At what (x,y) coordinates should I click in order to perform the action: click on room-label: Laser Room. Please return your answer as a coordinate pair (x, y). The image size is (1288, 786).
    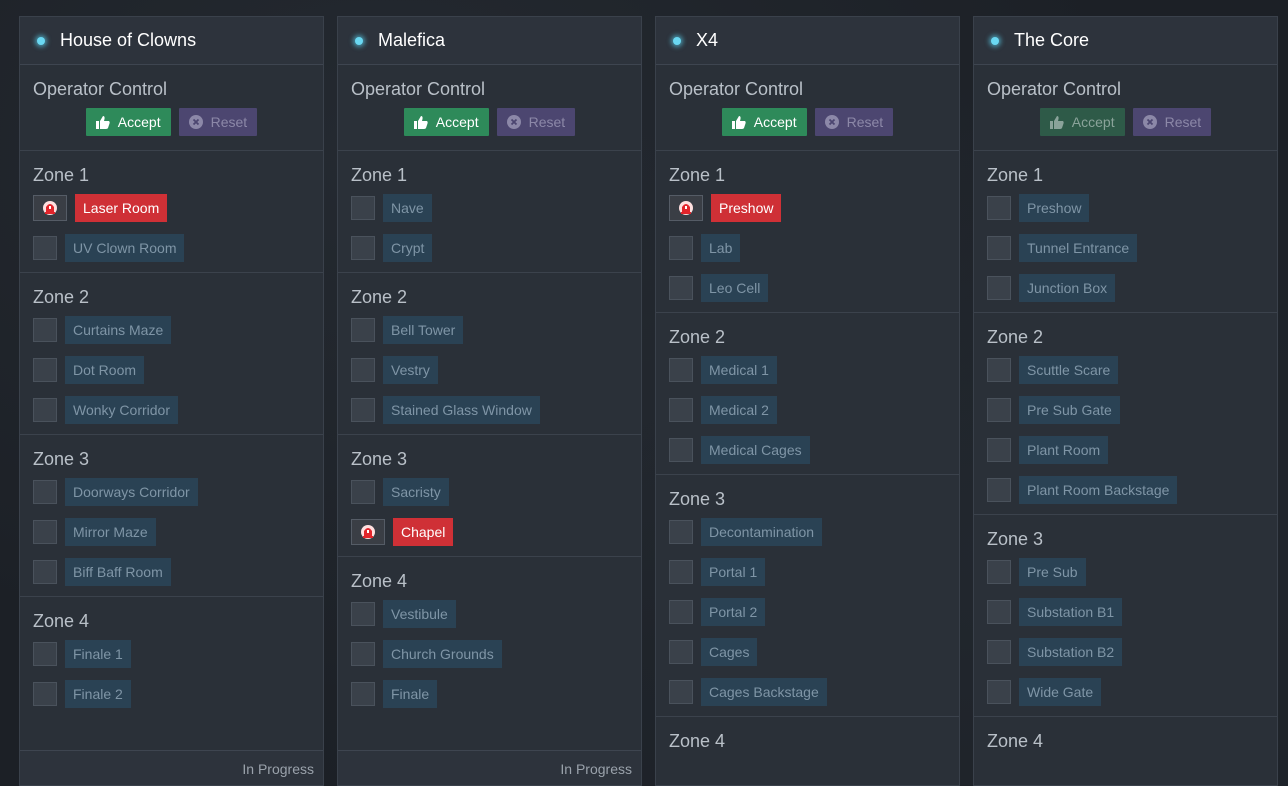
    Looking at the image, I should click on (121, 208).